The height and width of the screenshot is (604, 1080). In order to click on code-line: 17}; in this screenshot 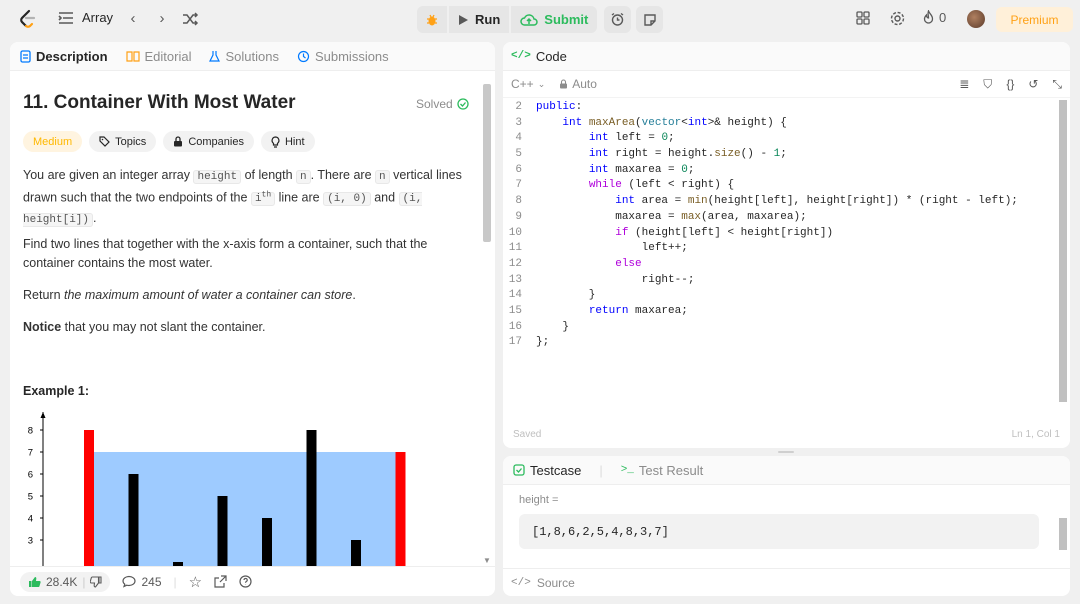, I will do `click(778, 343)`.